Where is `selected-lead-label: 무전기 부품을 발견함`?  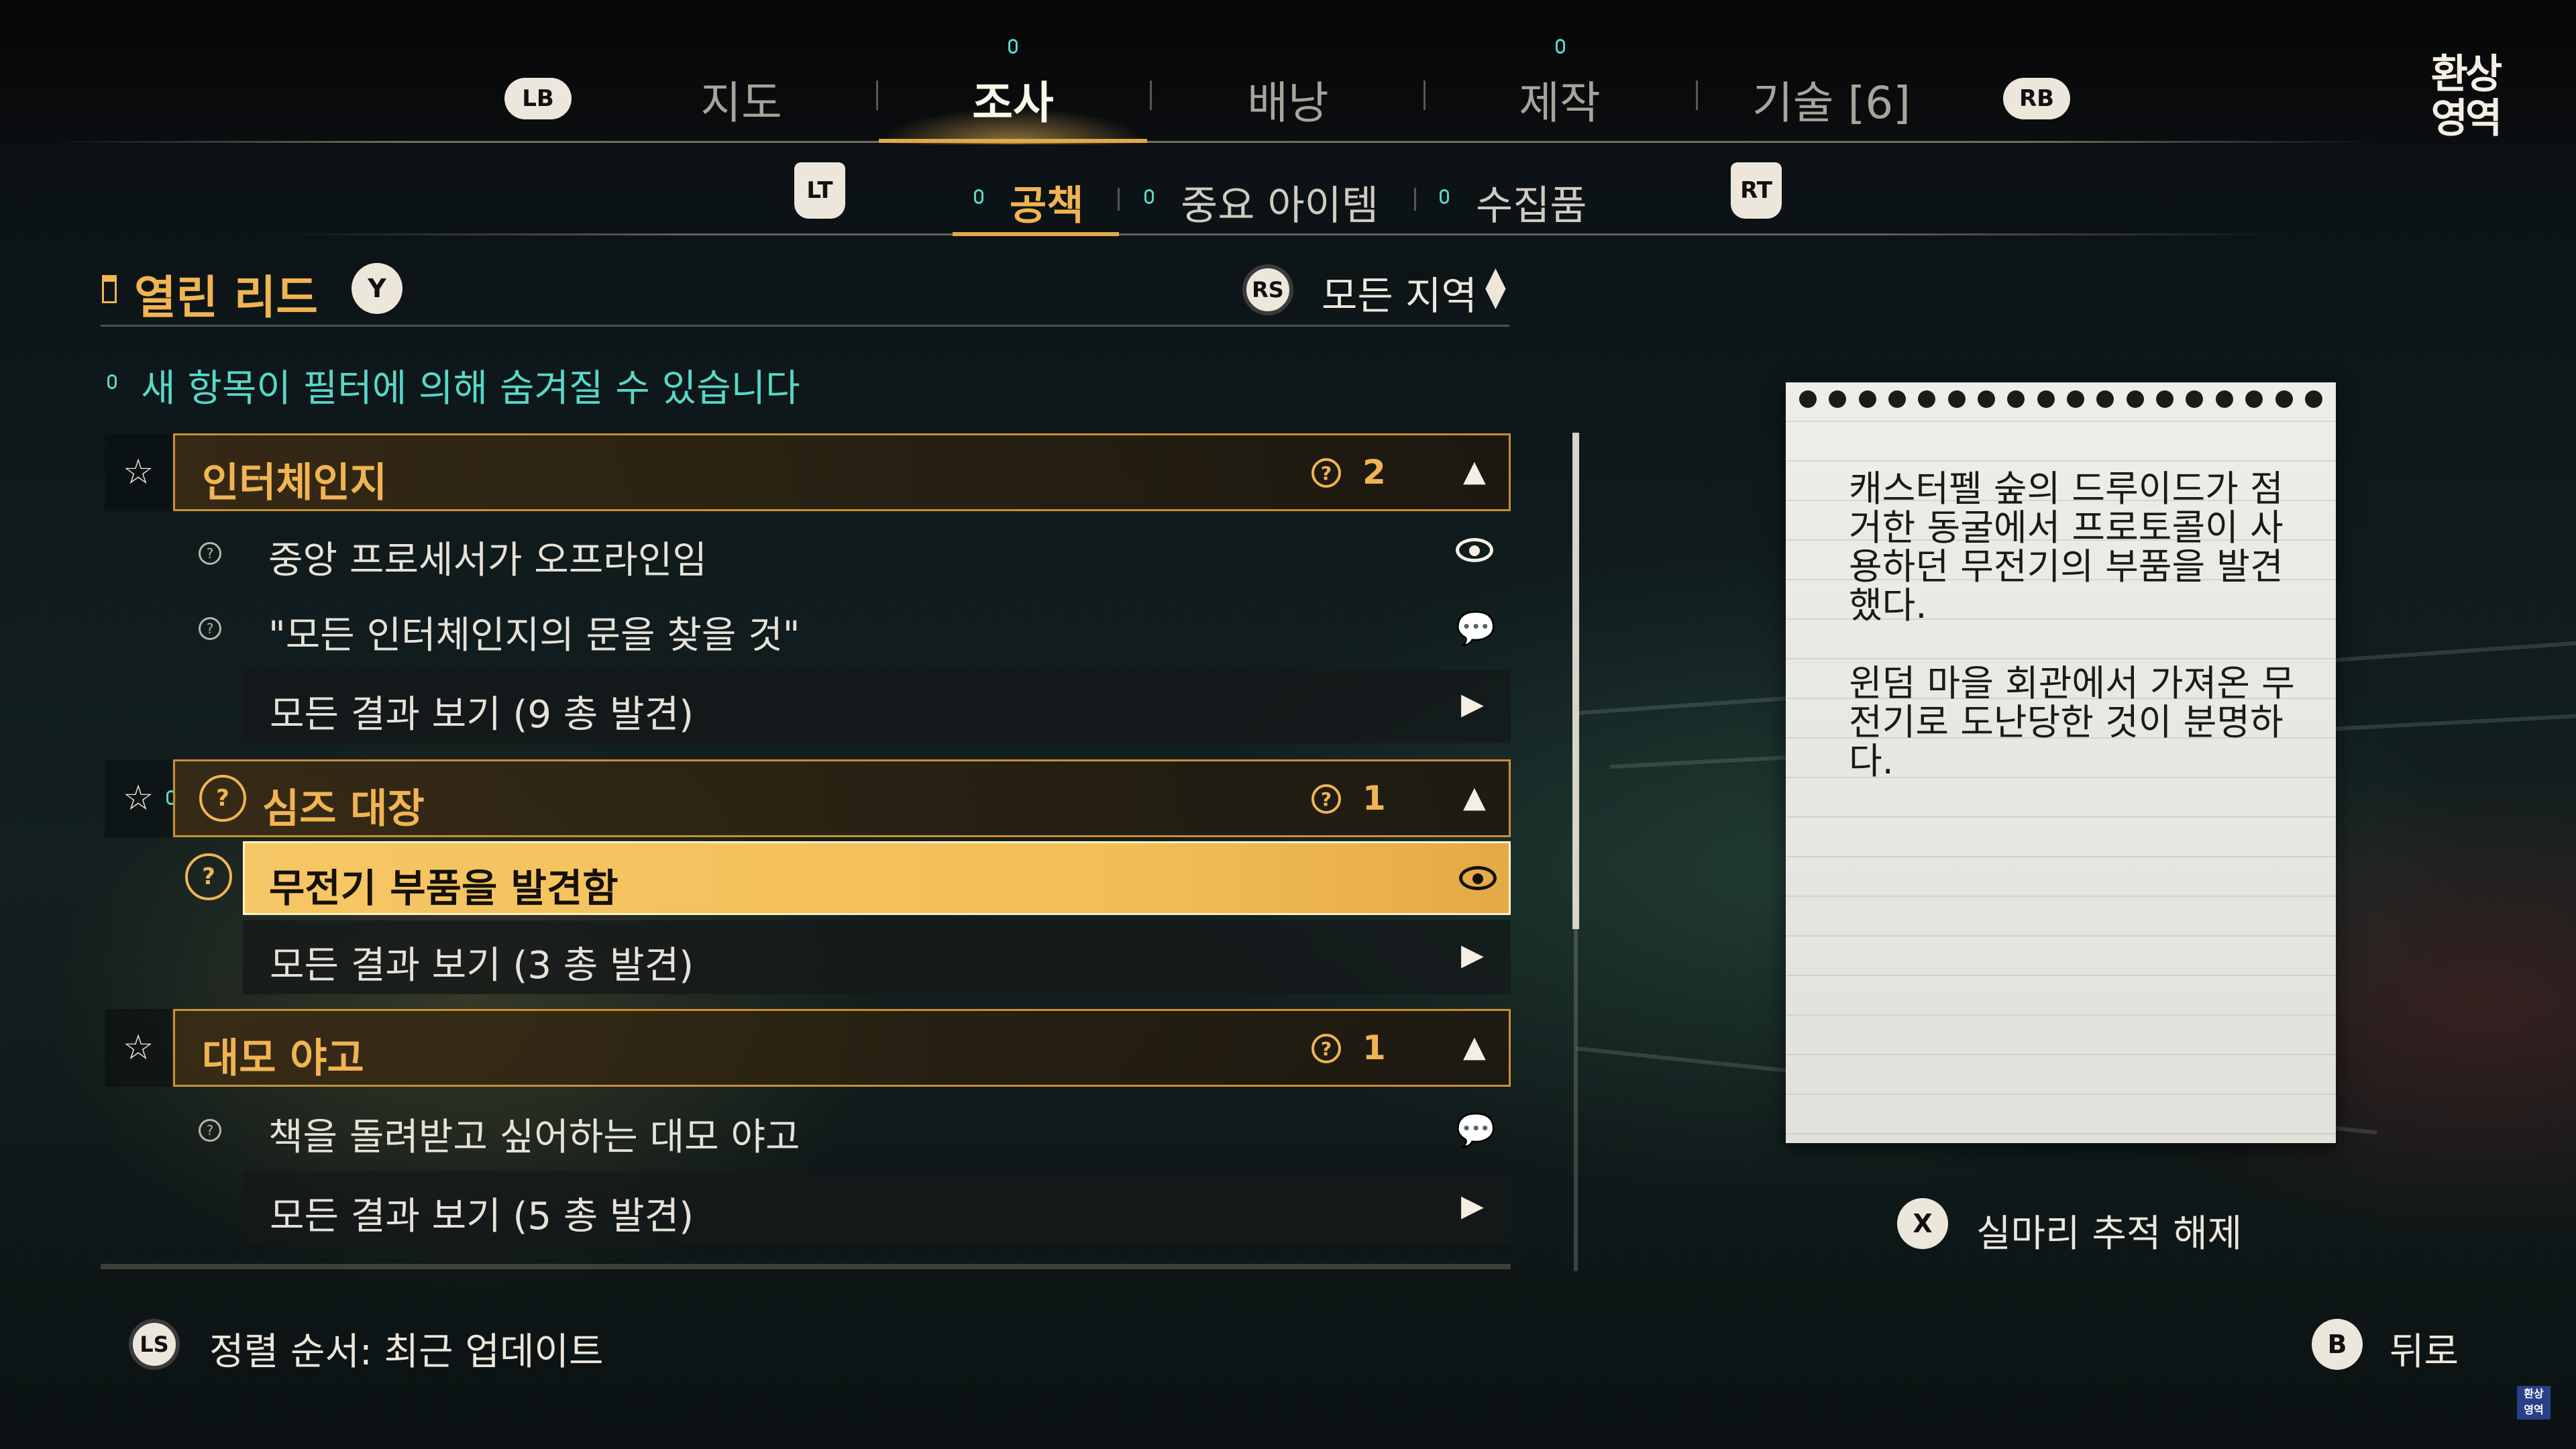 selected-lead-label: 무전기 부품을 발견함 is located at coordinates (444, 888).